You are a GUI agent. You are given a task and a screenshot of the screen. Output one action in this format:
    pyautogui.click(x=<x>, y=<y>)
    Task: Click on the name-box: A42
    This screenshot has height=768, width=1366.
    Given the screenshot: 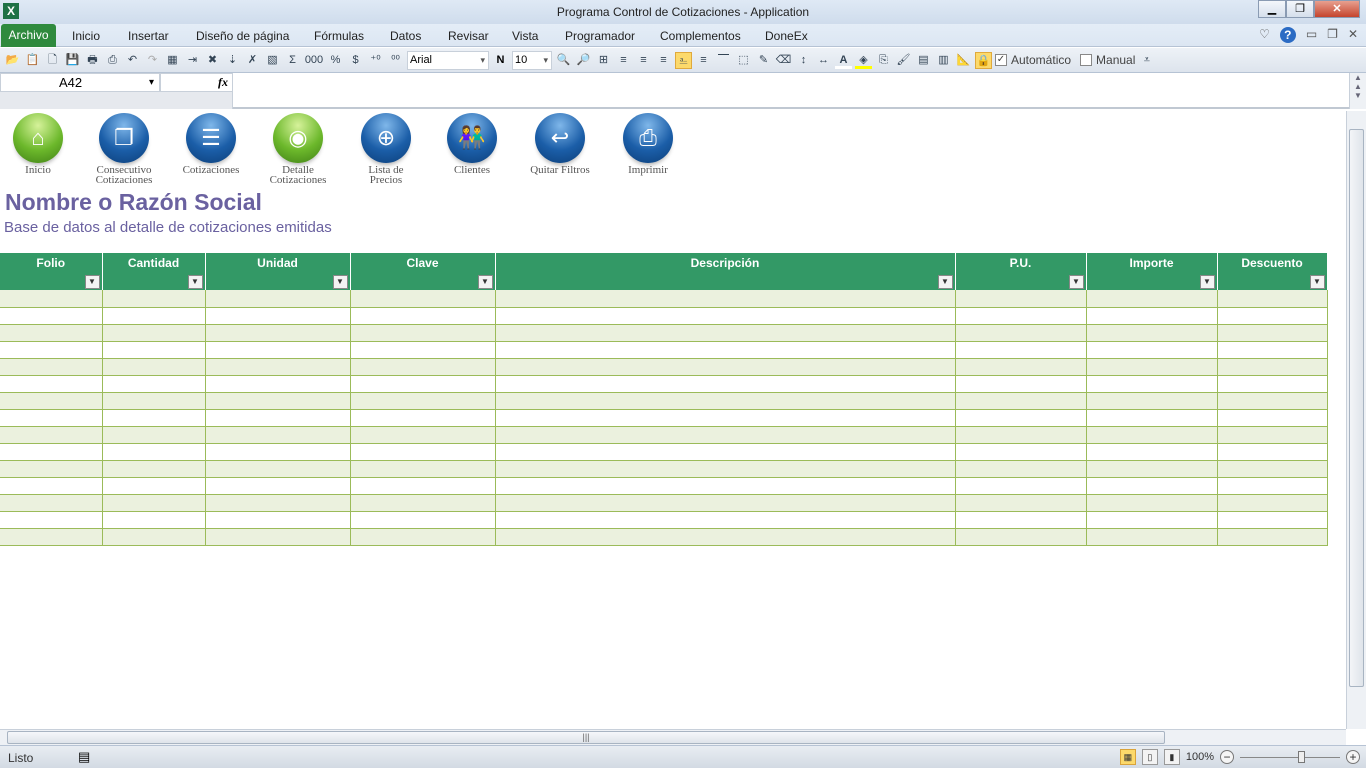 What is the action you would take?
    pyautogui.click(x=80, y=82)
    